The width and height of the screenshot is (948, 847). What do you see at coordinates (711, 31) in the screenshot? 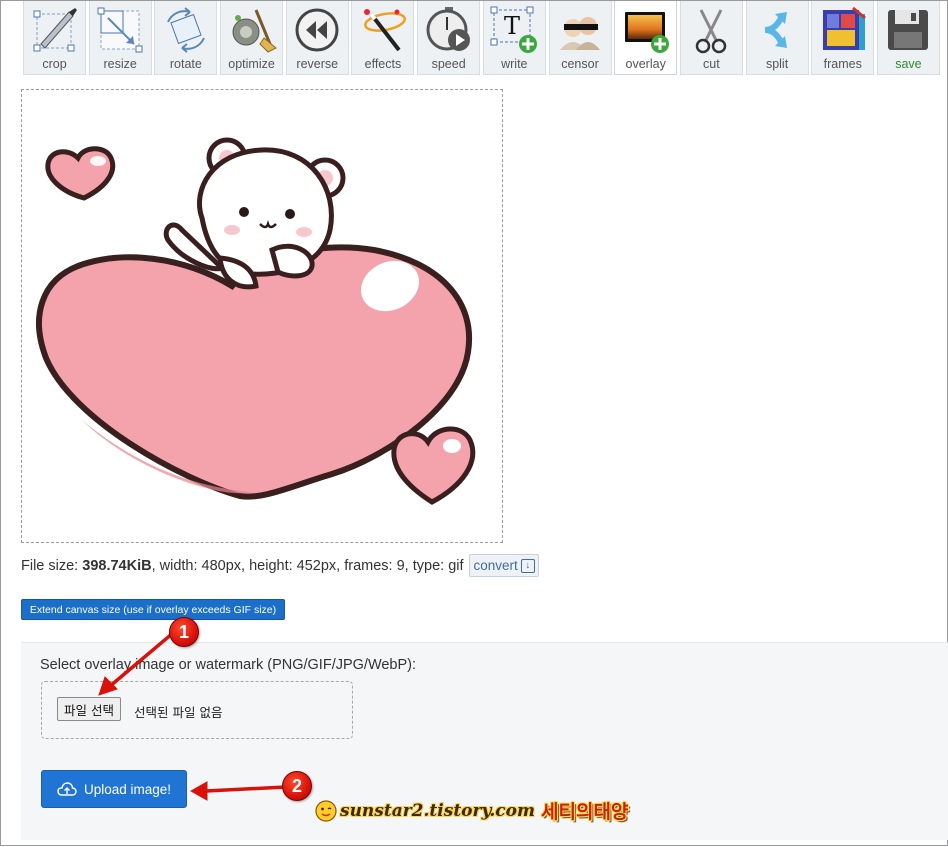
I see `scissors-icon` at bounding box center [711, 31].